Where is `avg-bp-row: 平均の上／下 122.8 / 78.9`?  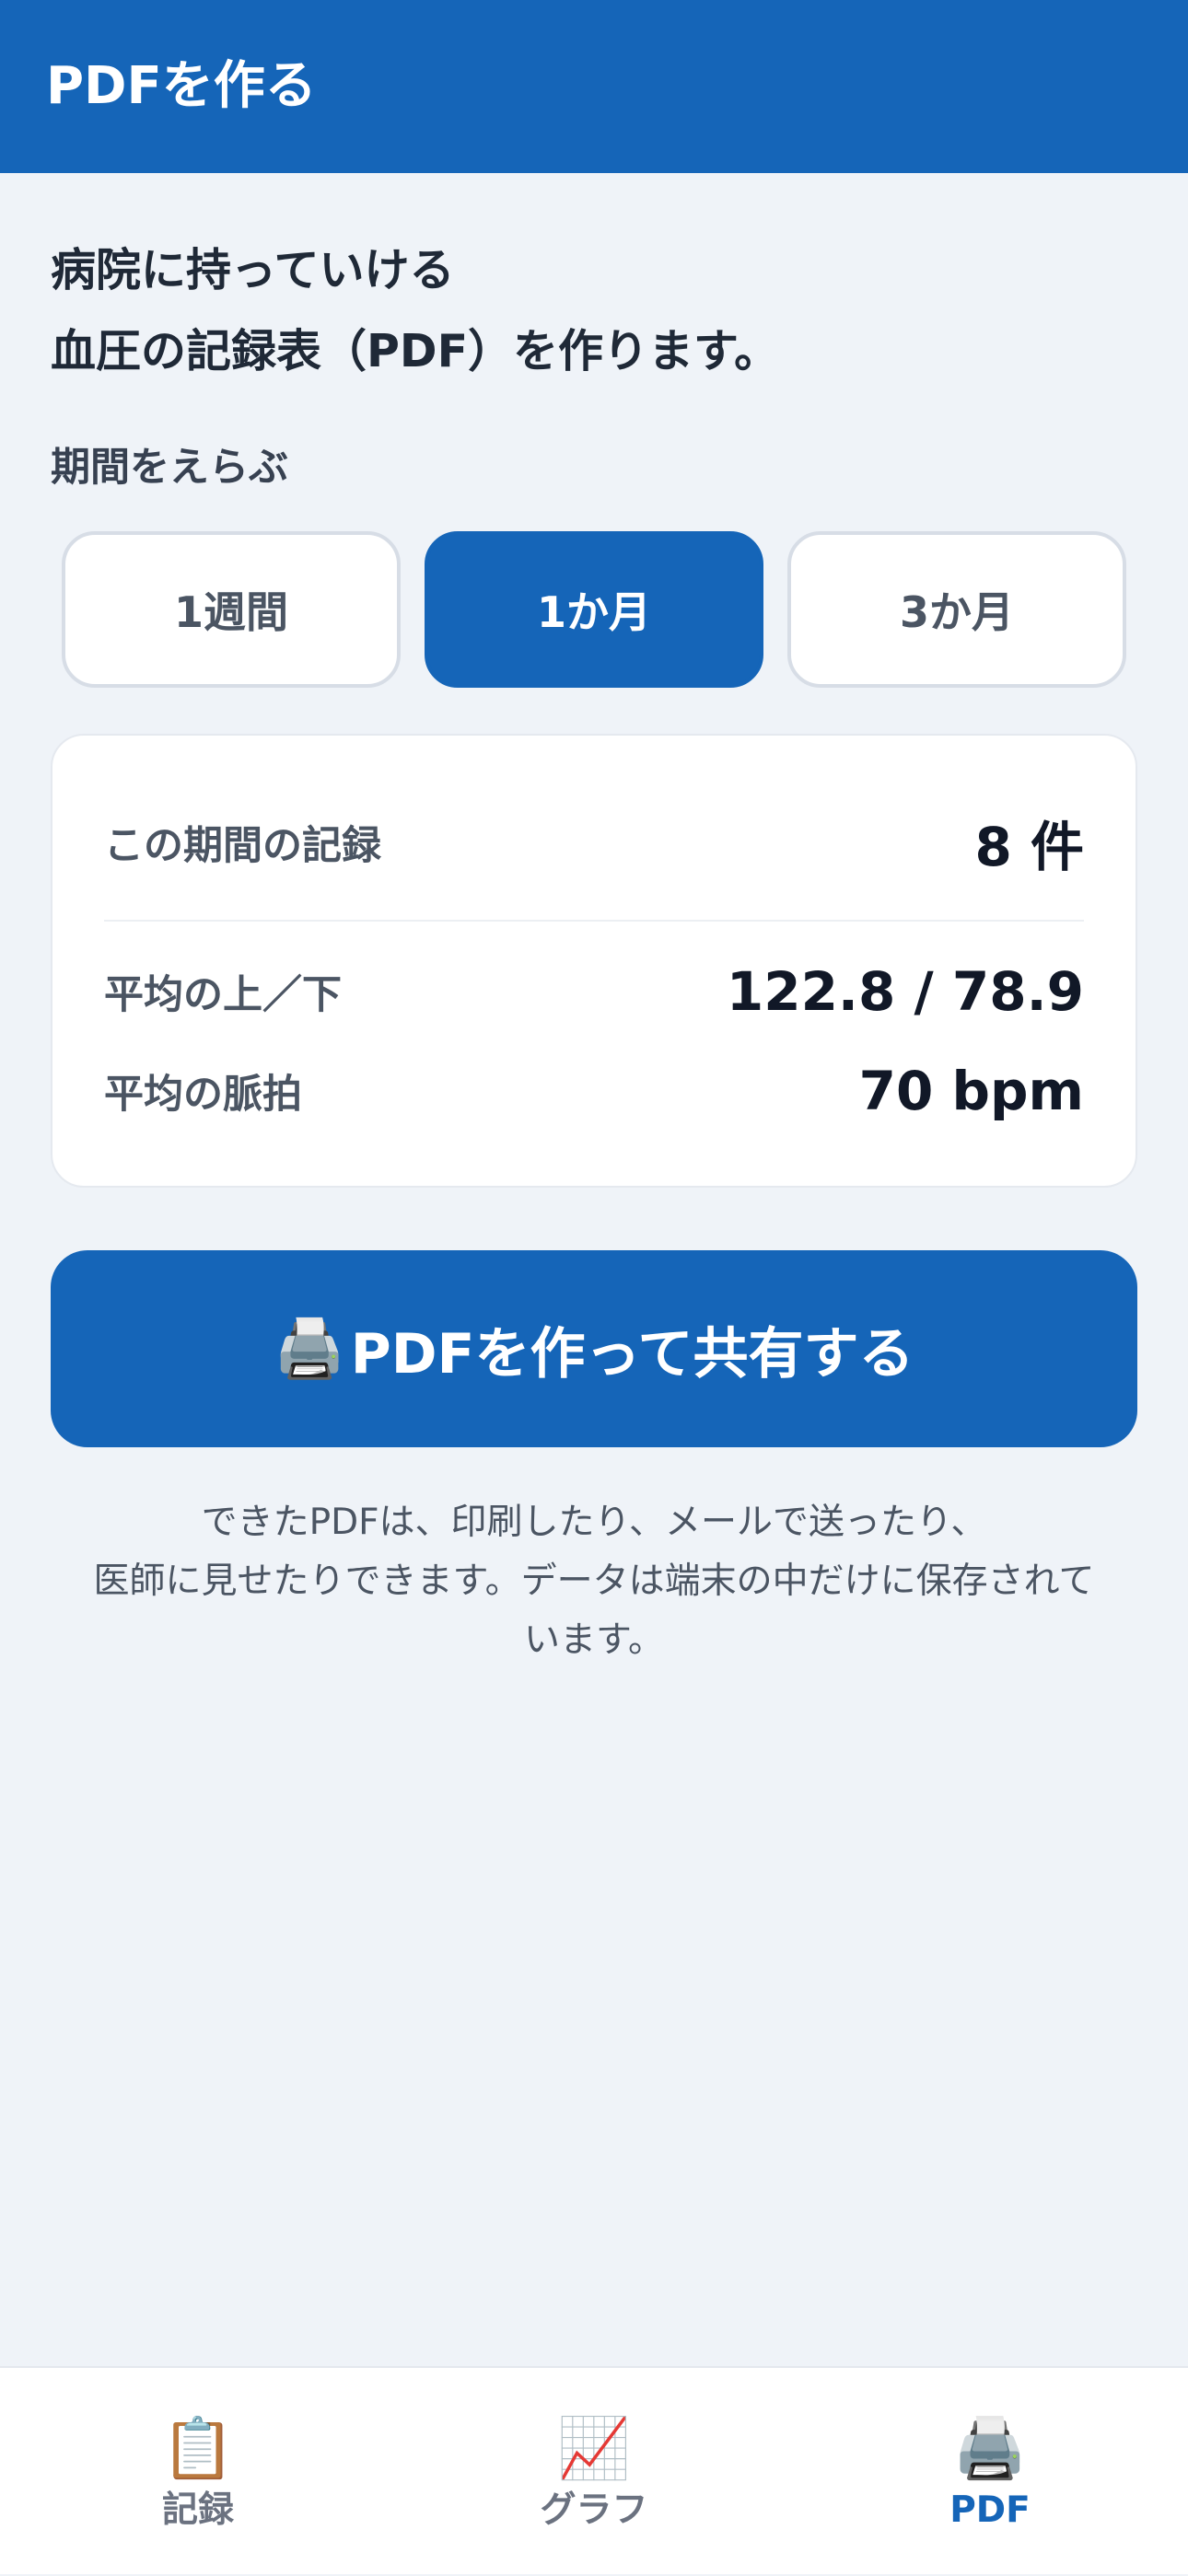
avg-bp-row: 平均の上／下 122.8 / 78.9 is located at coordinates (594, 991).